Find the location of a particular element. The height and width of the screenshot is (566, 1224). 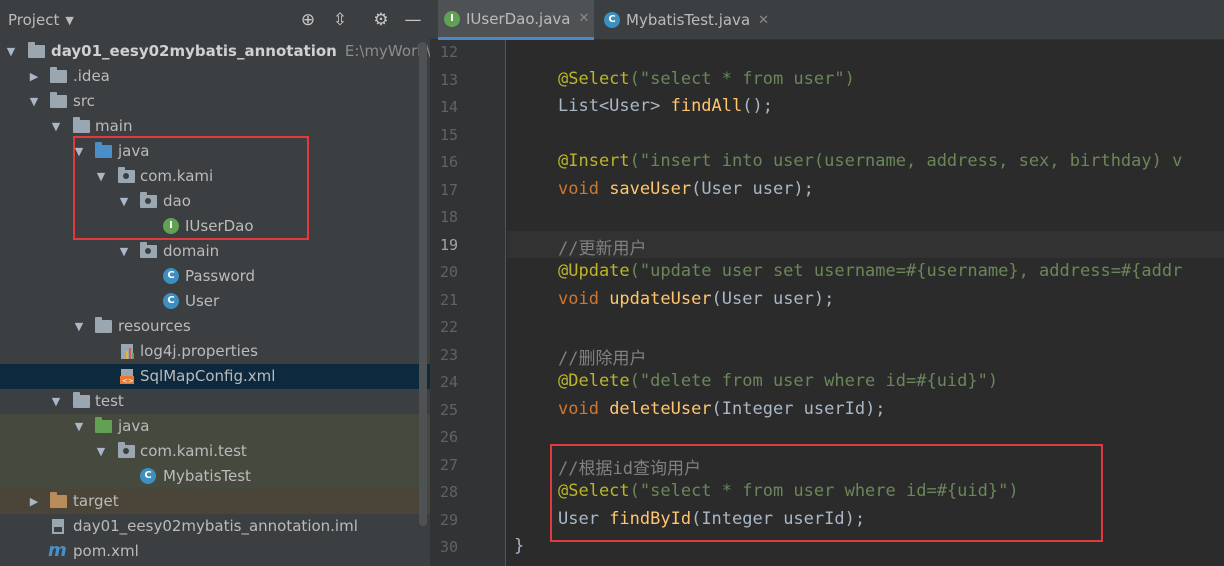

tree-item-label: pom.xml is located at coordinates (106, 551).